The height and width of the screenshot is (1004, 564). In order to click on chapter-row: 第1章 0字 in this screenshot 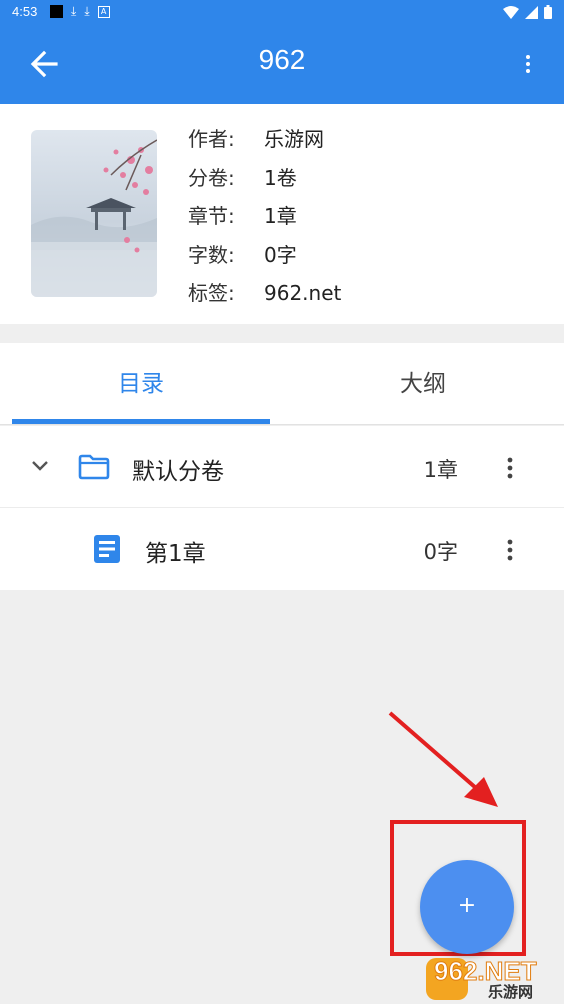, I will do `click(282, 549)`.